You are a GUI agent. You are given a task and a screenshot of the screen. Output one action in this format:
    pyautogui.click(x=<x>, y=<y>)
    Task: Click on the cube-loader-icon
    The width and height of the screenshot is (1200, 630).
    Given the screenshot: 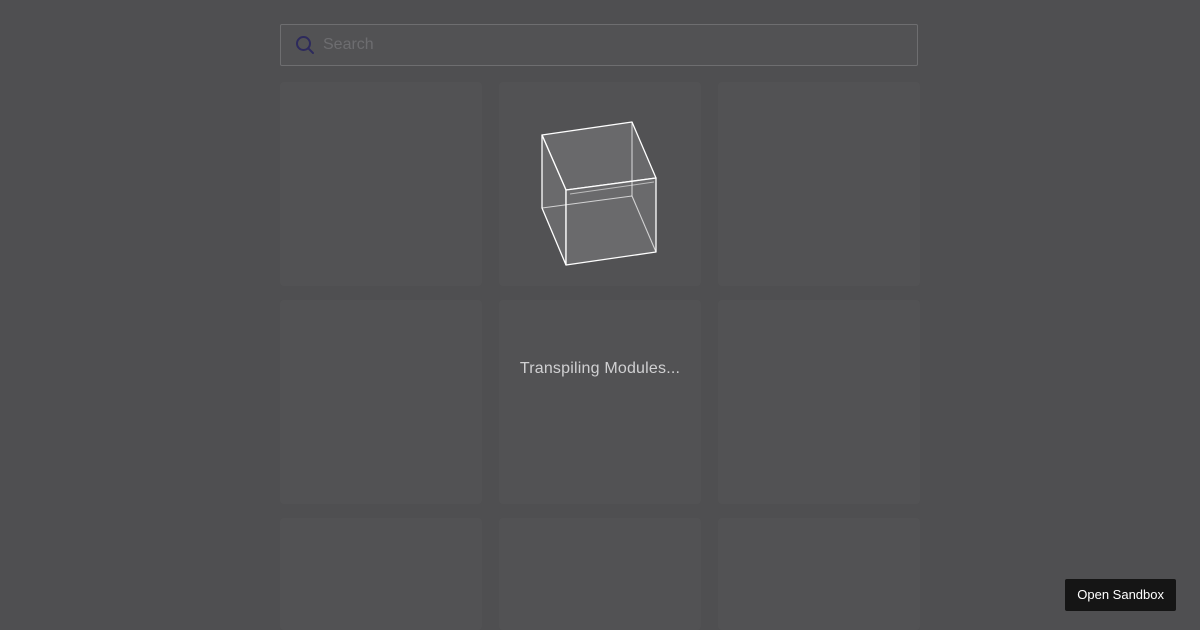 What is the action you would take?
    pyautogui.click(x=599, y=193)
    